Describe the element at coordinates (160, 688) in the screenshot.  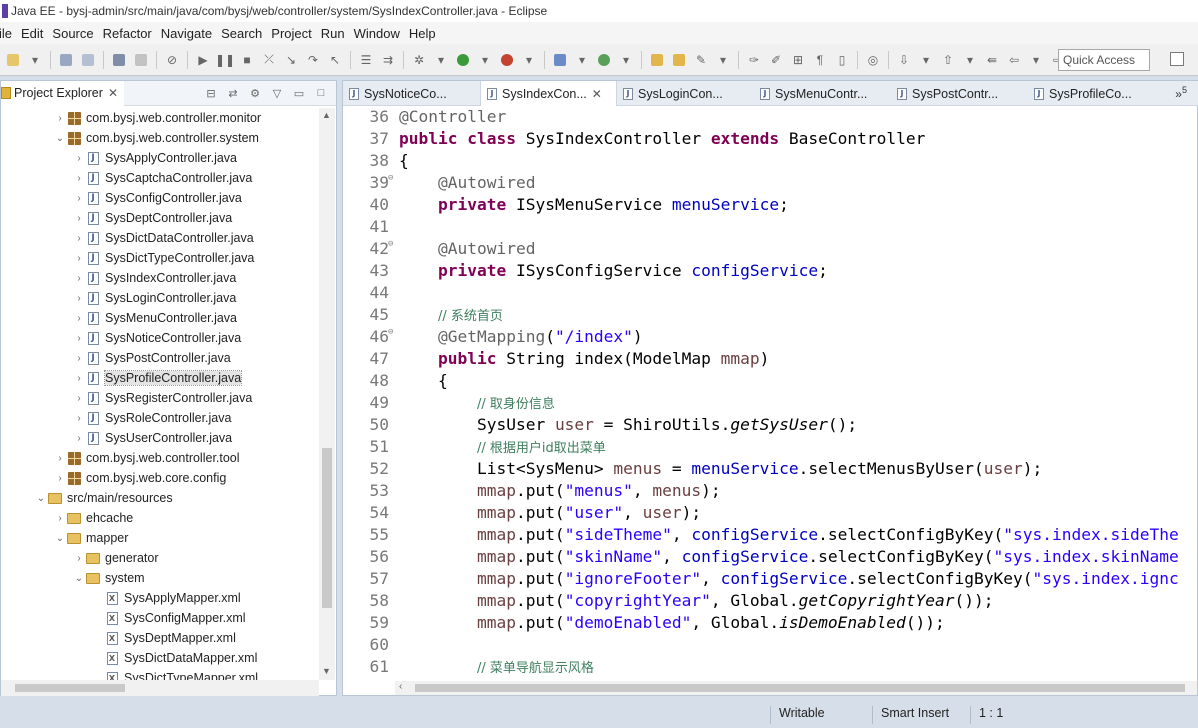
I see `explorer-horizontal-scrollbar` at that location.